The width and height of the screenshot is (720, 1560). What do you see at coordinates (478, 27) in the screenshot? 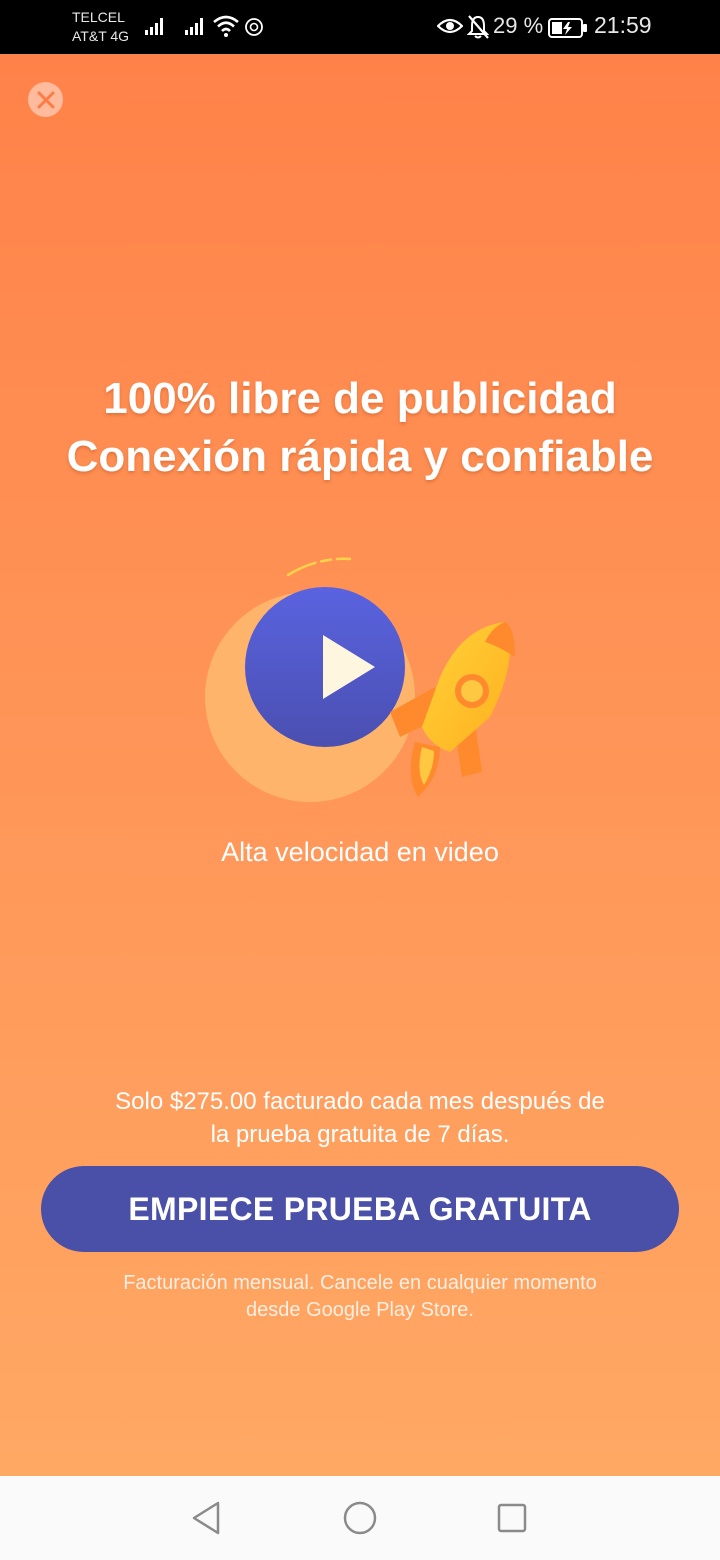
I see `bell-off-icon` at bounding box center [478, 27].